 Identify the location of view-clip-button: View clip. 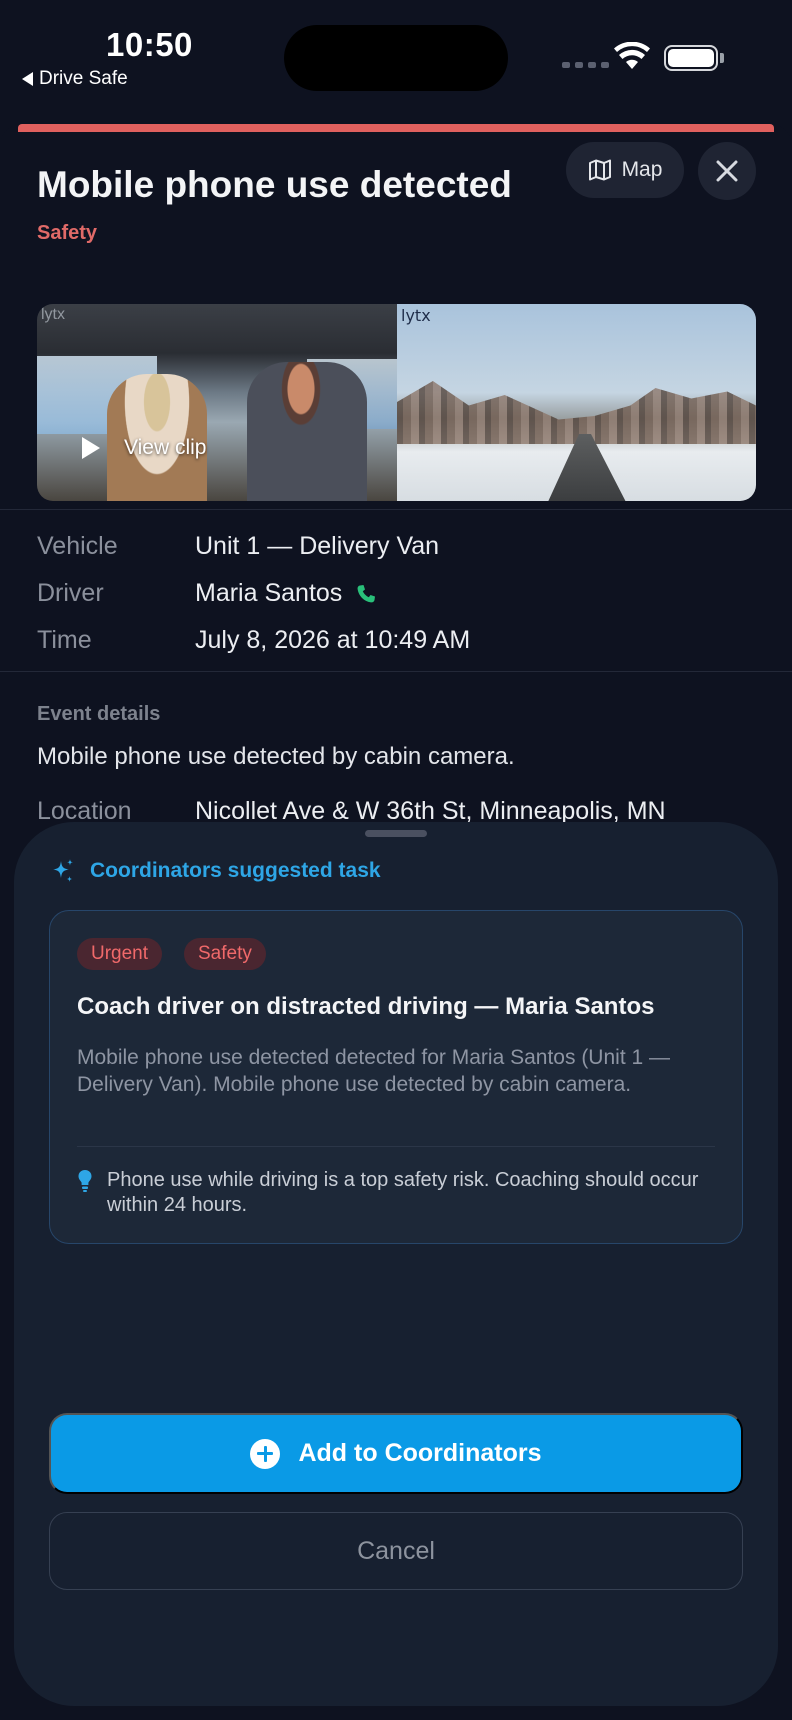
(144, 448).